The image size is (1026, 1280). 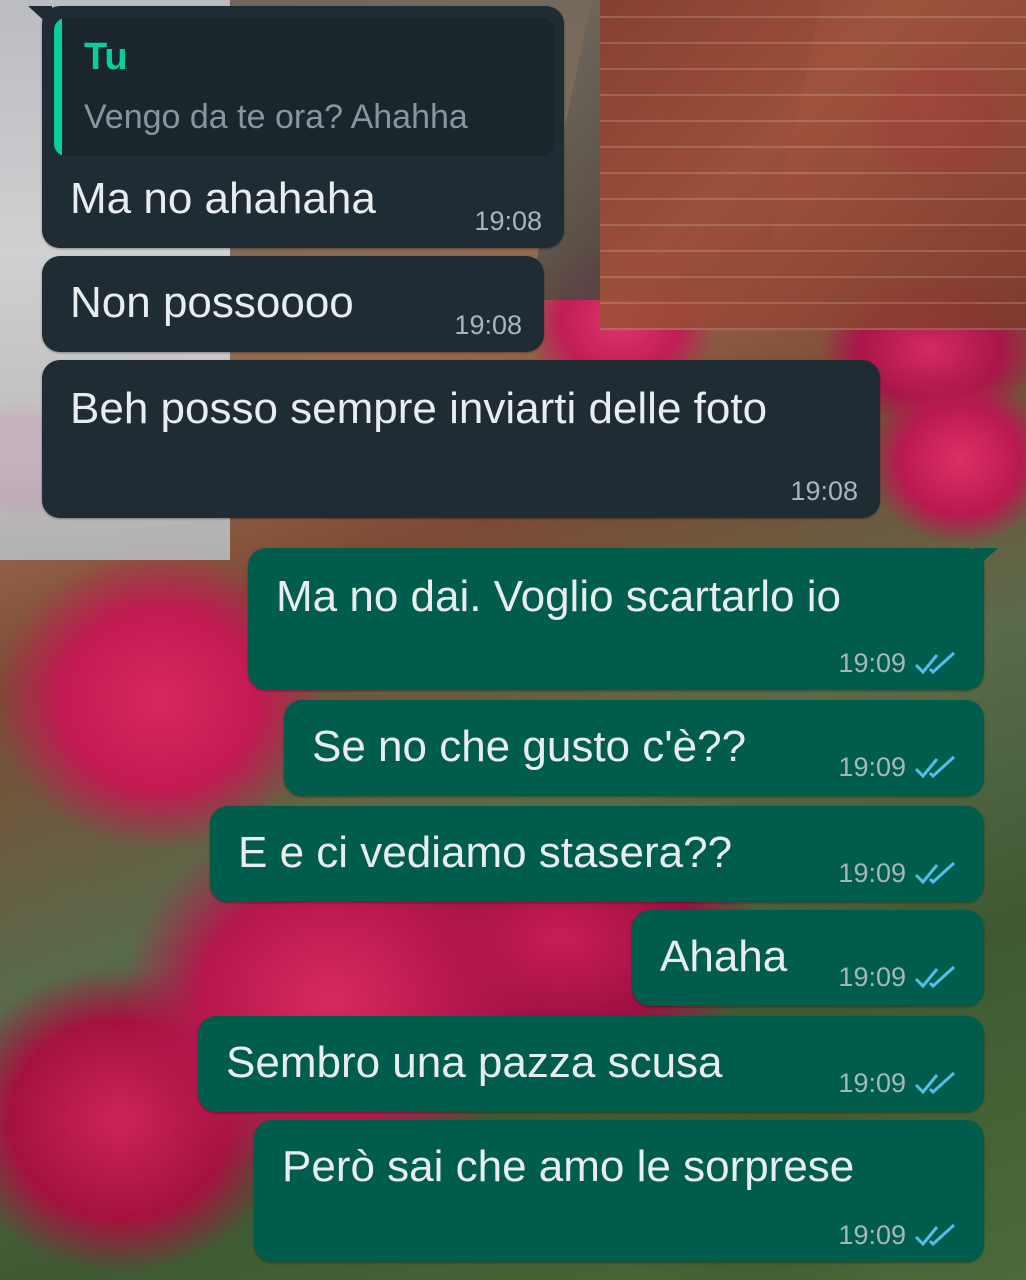 I want to click on quote-text: Vengo da te ora? Ahahha, so click(x=276, y=117).